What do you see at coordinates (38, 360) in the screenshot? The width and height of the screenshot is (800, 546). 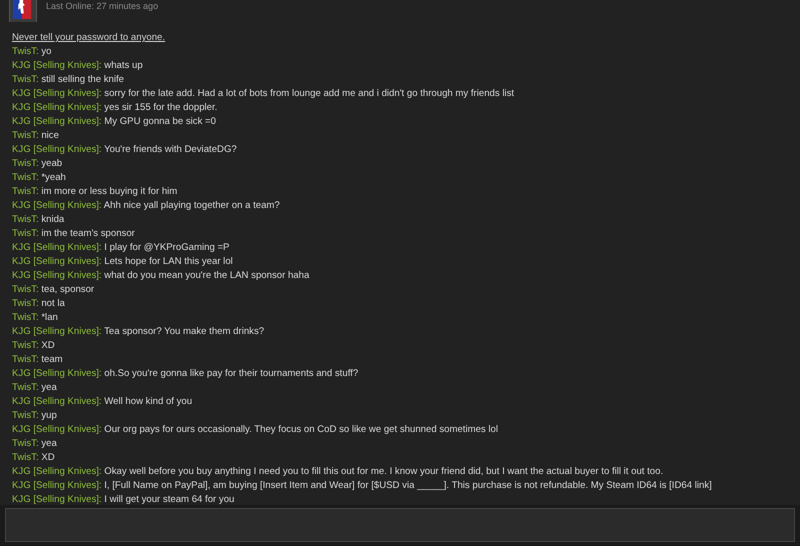 I see `chat-message: TwisT: team` at bounding box center [38, 360].